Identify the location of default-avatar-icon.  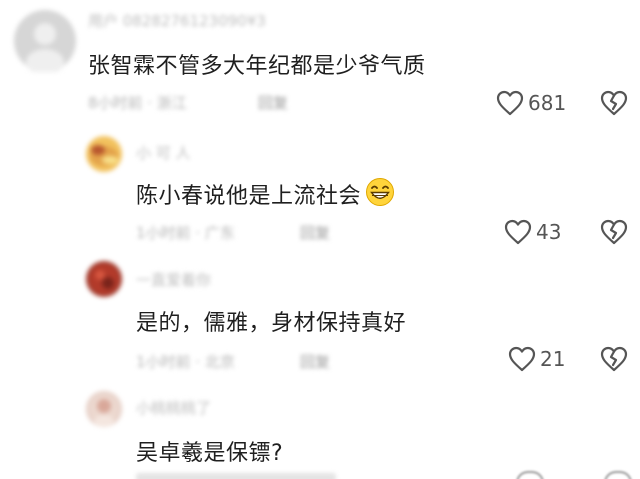
(45, 49).